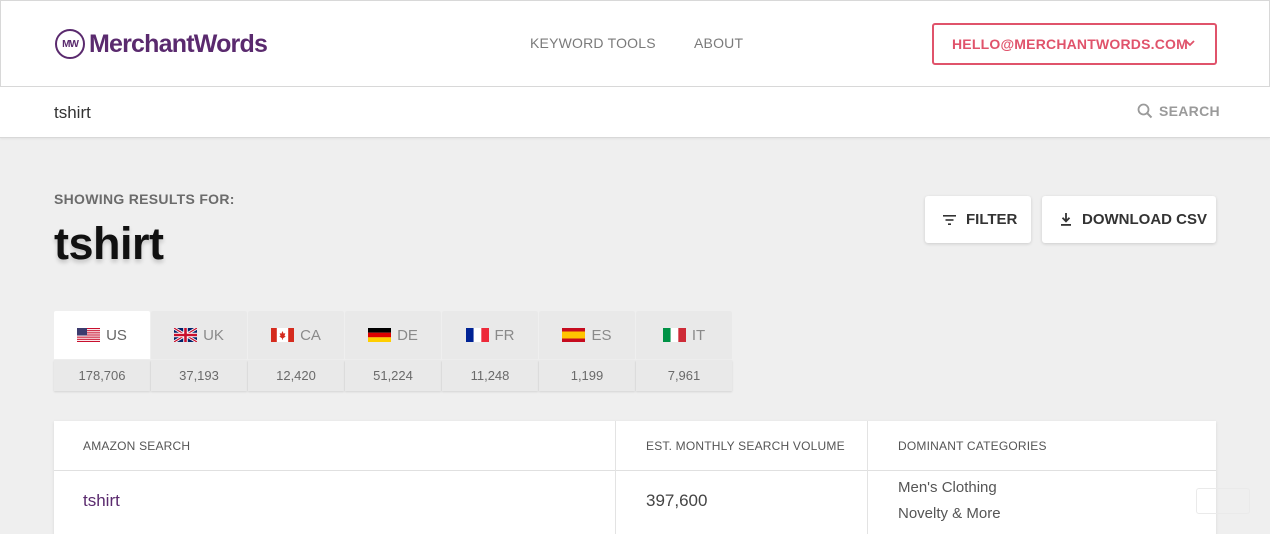 Image resolution: width=1270 pixels, height=534 pixels. What do you see at coordinates (504, 335) in the screenshot?
I see `tab-fr-label: FR` at bounding box center [504, 335].